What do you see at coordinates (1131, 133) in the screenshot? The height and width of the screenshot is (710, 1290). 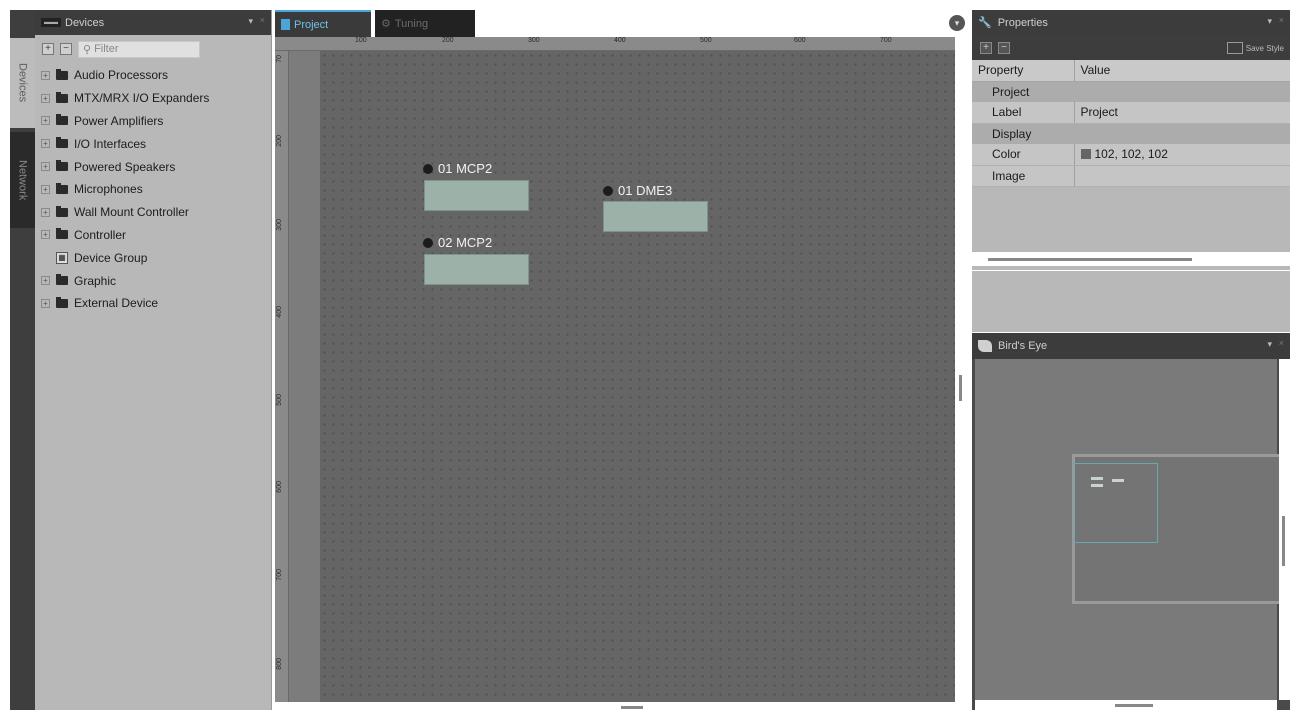 I see `property-category-row: Display` at bounding box center [1131, 133].